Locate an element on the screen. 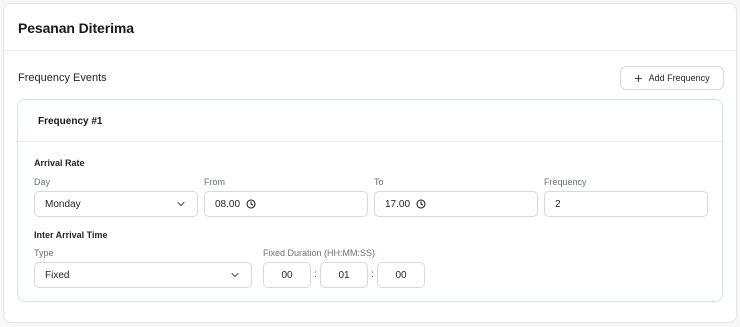 The image size is (740, 327). seconds-value: 00 is located at coordinates (401, 275).